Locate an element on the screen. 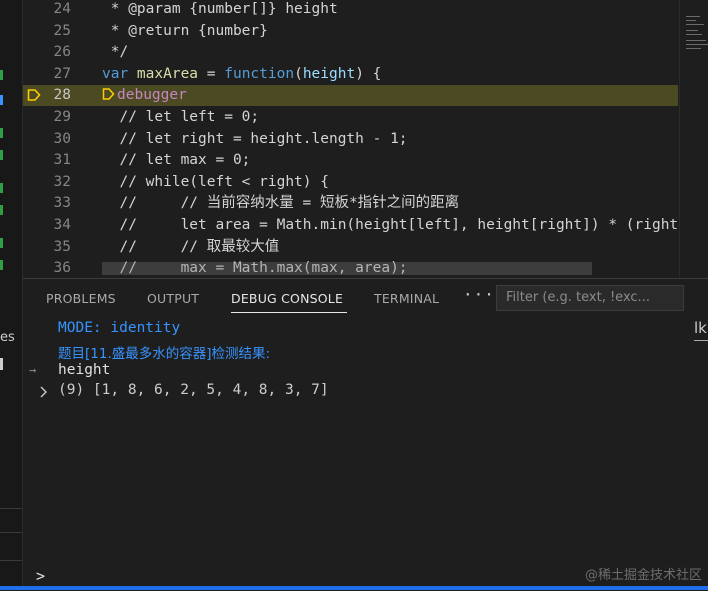  code-token: * @param {number[]} height is located at coordinates (220, 9).